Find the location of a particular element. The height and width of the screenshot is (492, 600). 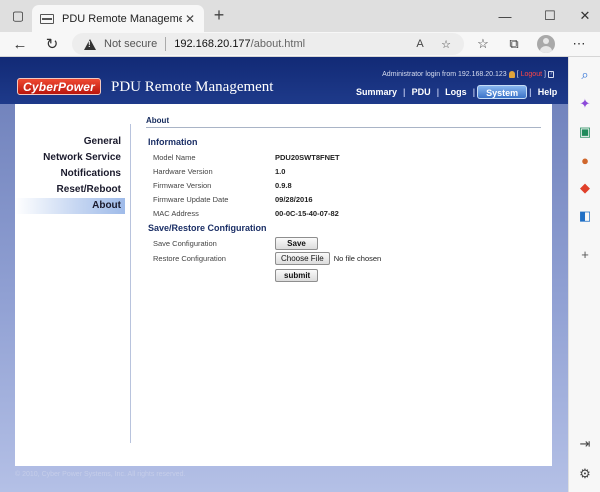

info-value: 0.9.8 is located at coordinates (283, 185).